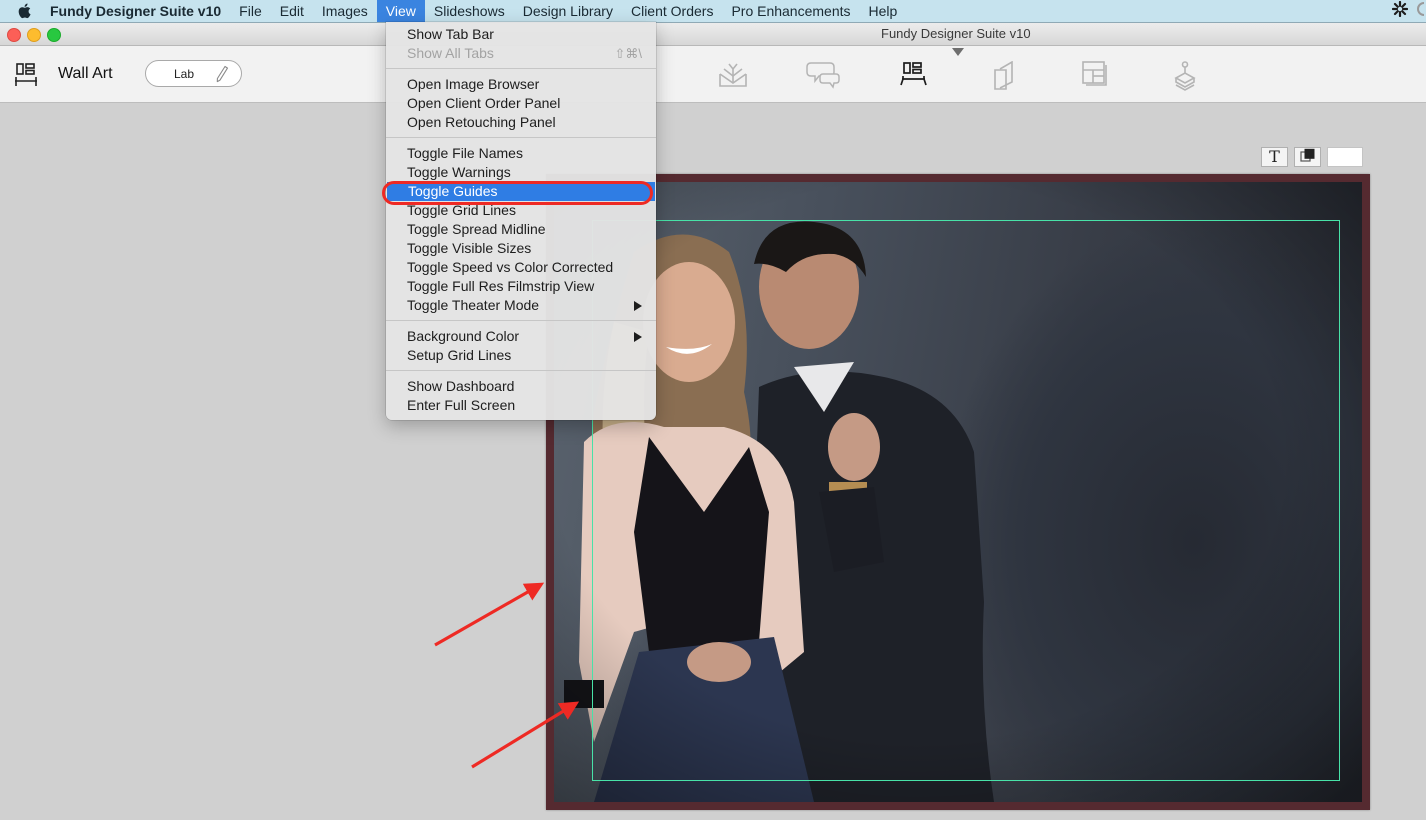 The height and width of the screenshot is (820, 1426). I want to click on window-titlebar: Fundy Designer Suite v10, so click(713, 34).